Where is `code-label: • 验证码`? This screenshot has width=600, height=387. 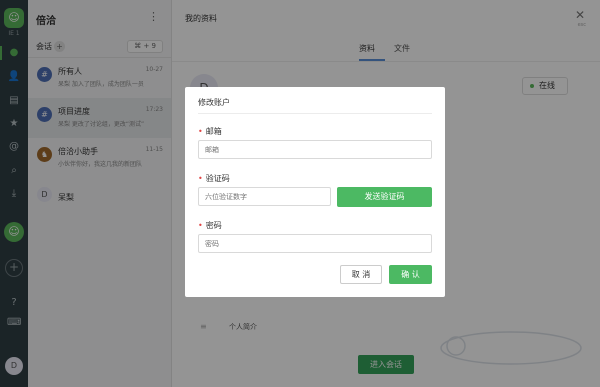
code-label: • 验证码 is located at coordinates (214, 178).